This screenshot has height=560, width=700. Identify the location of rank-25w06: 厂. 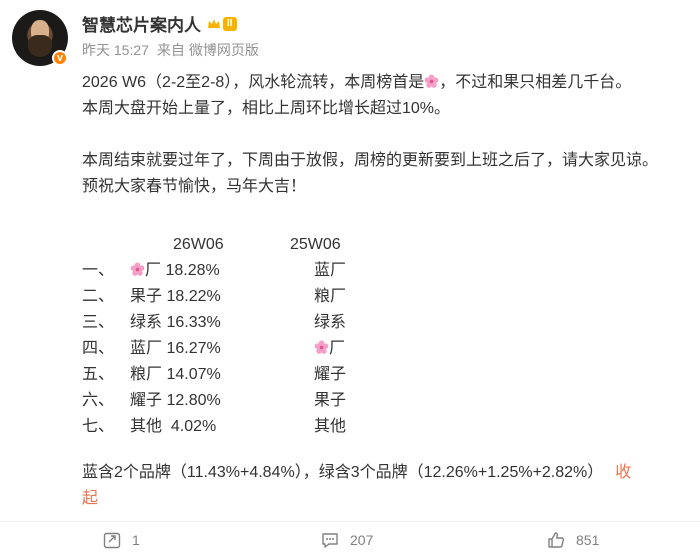
(340, 349).